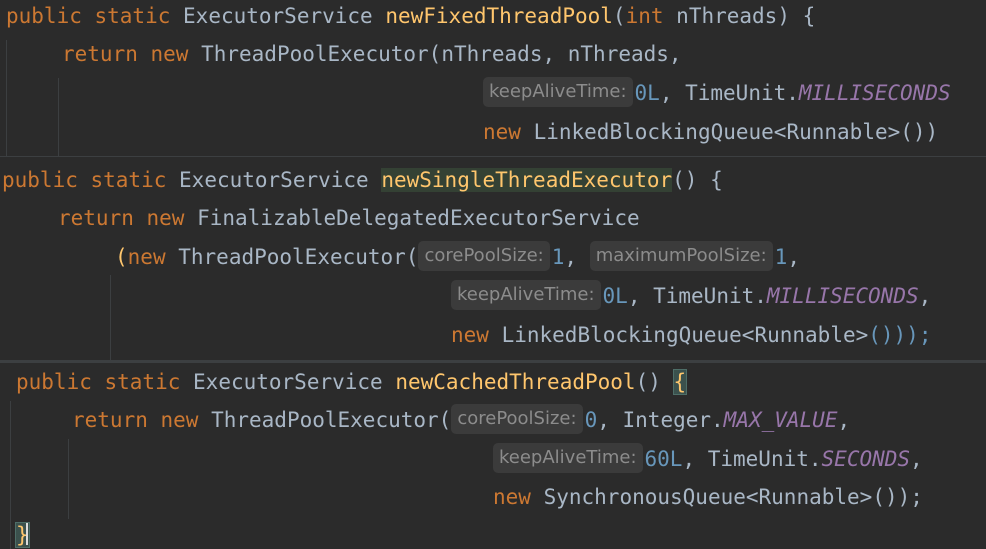 Image resolution: width=986 pixels, height=549 pixels. I want to click on code-line-5: }, so click(22, 532).